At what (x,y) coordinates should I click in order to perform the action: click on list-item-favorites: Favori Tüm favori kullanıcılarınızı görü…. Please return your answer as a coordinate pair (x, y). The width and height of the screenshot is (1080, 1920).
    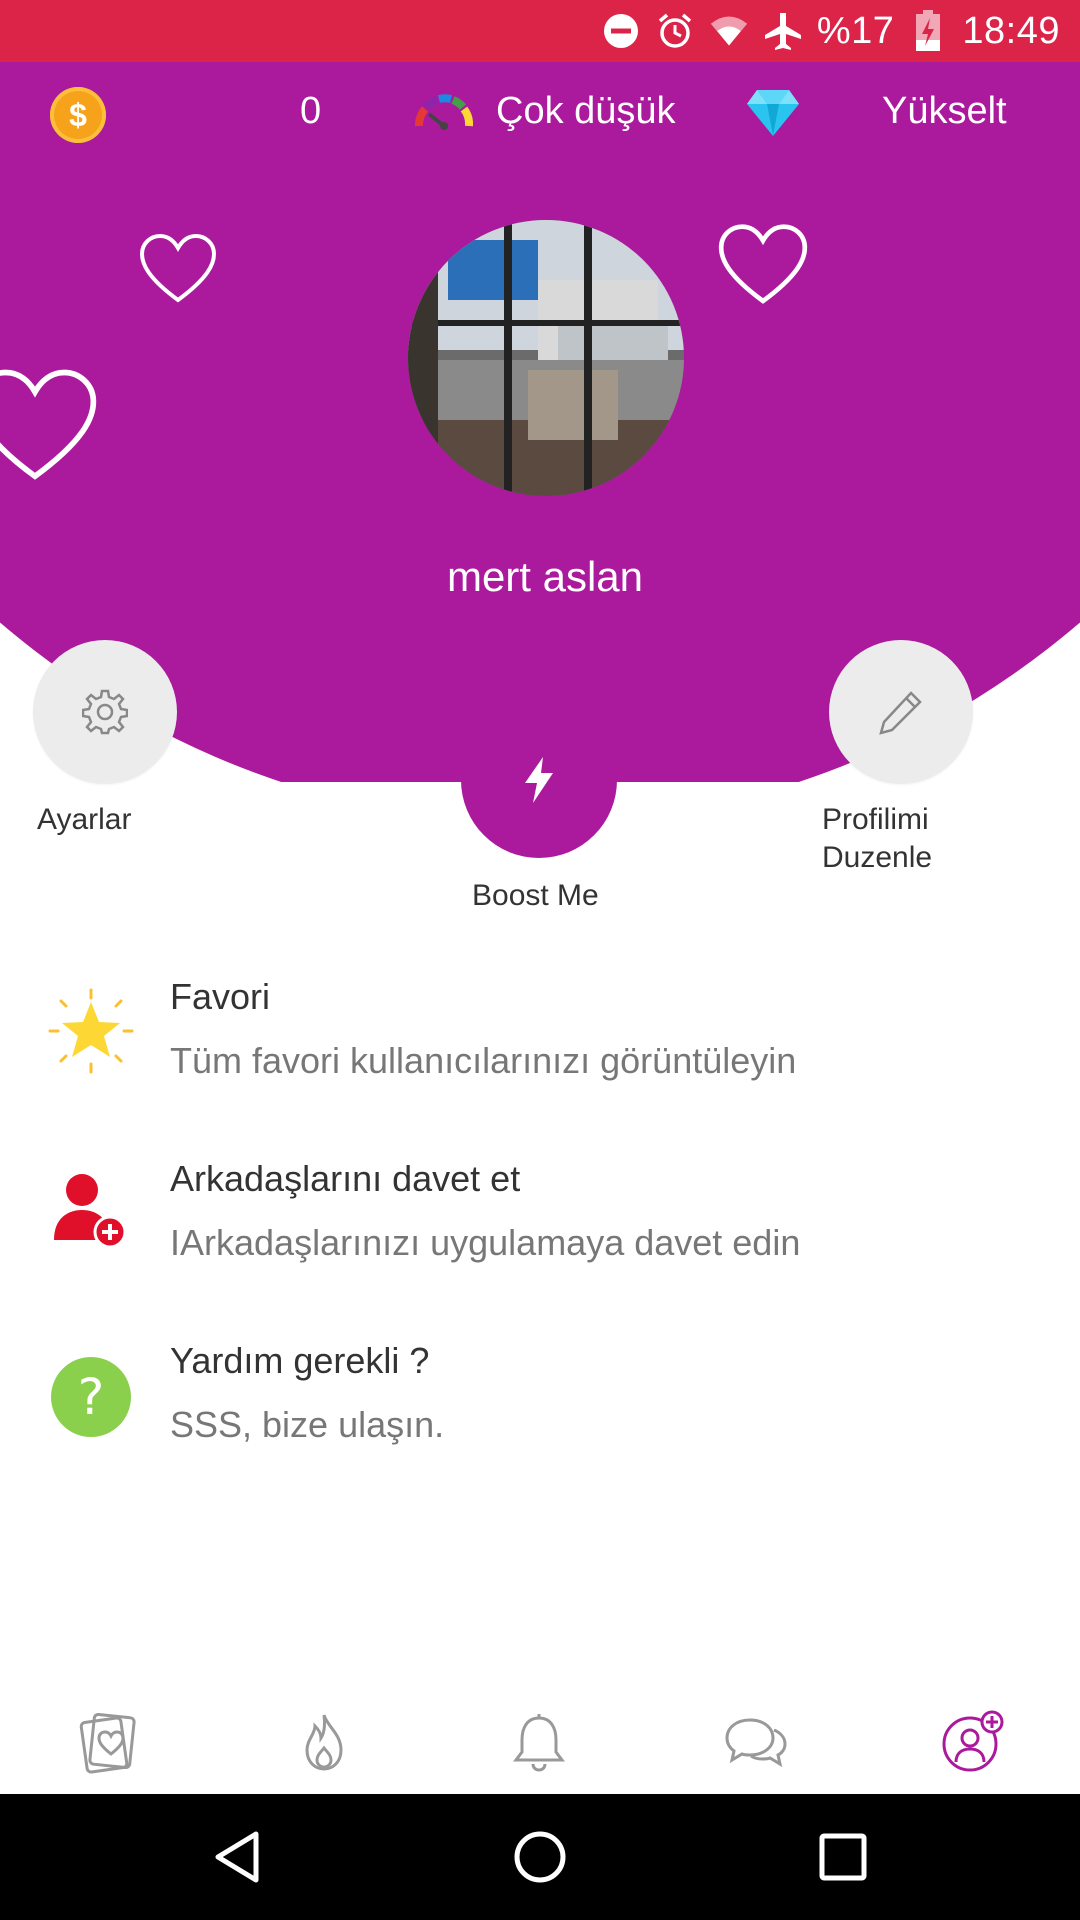
    Looking at the image, I should click on (540, 1056).